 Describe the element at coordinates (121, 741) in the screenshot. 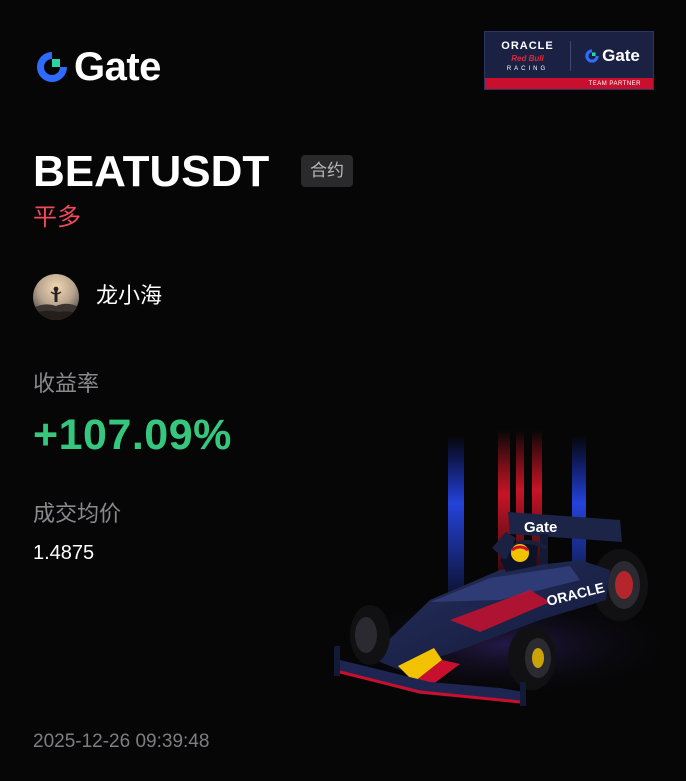

I see `share-timestamp: 2025-12-26 09:39:48` at that location.